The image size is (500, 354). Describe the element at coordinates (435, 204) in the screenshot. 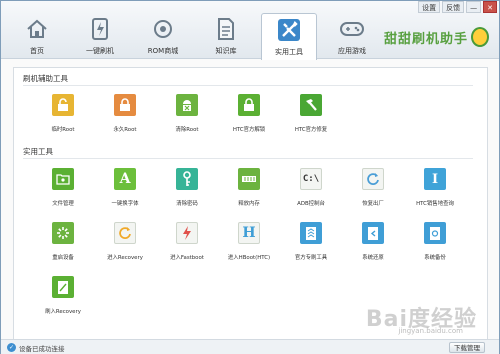

I see `tool-label: HTC销售地查询` at that location.